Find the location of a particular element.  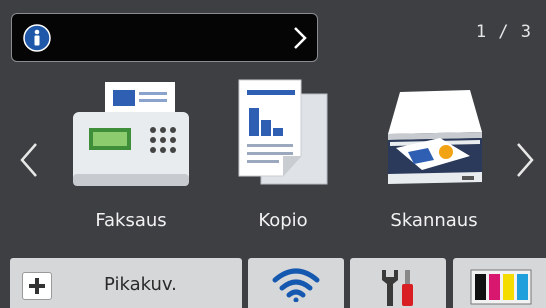

app-label-scan: Skannaus is located at coordinates (434, 220).